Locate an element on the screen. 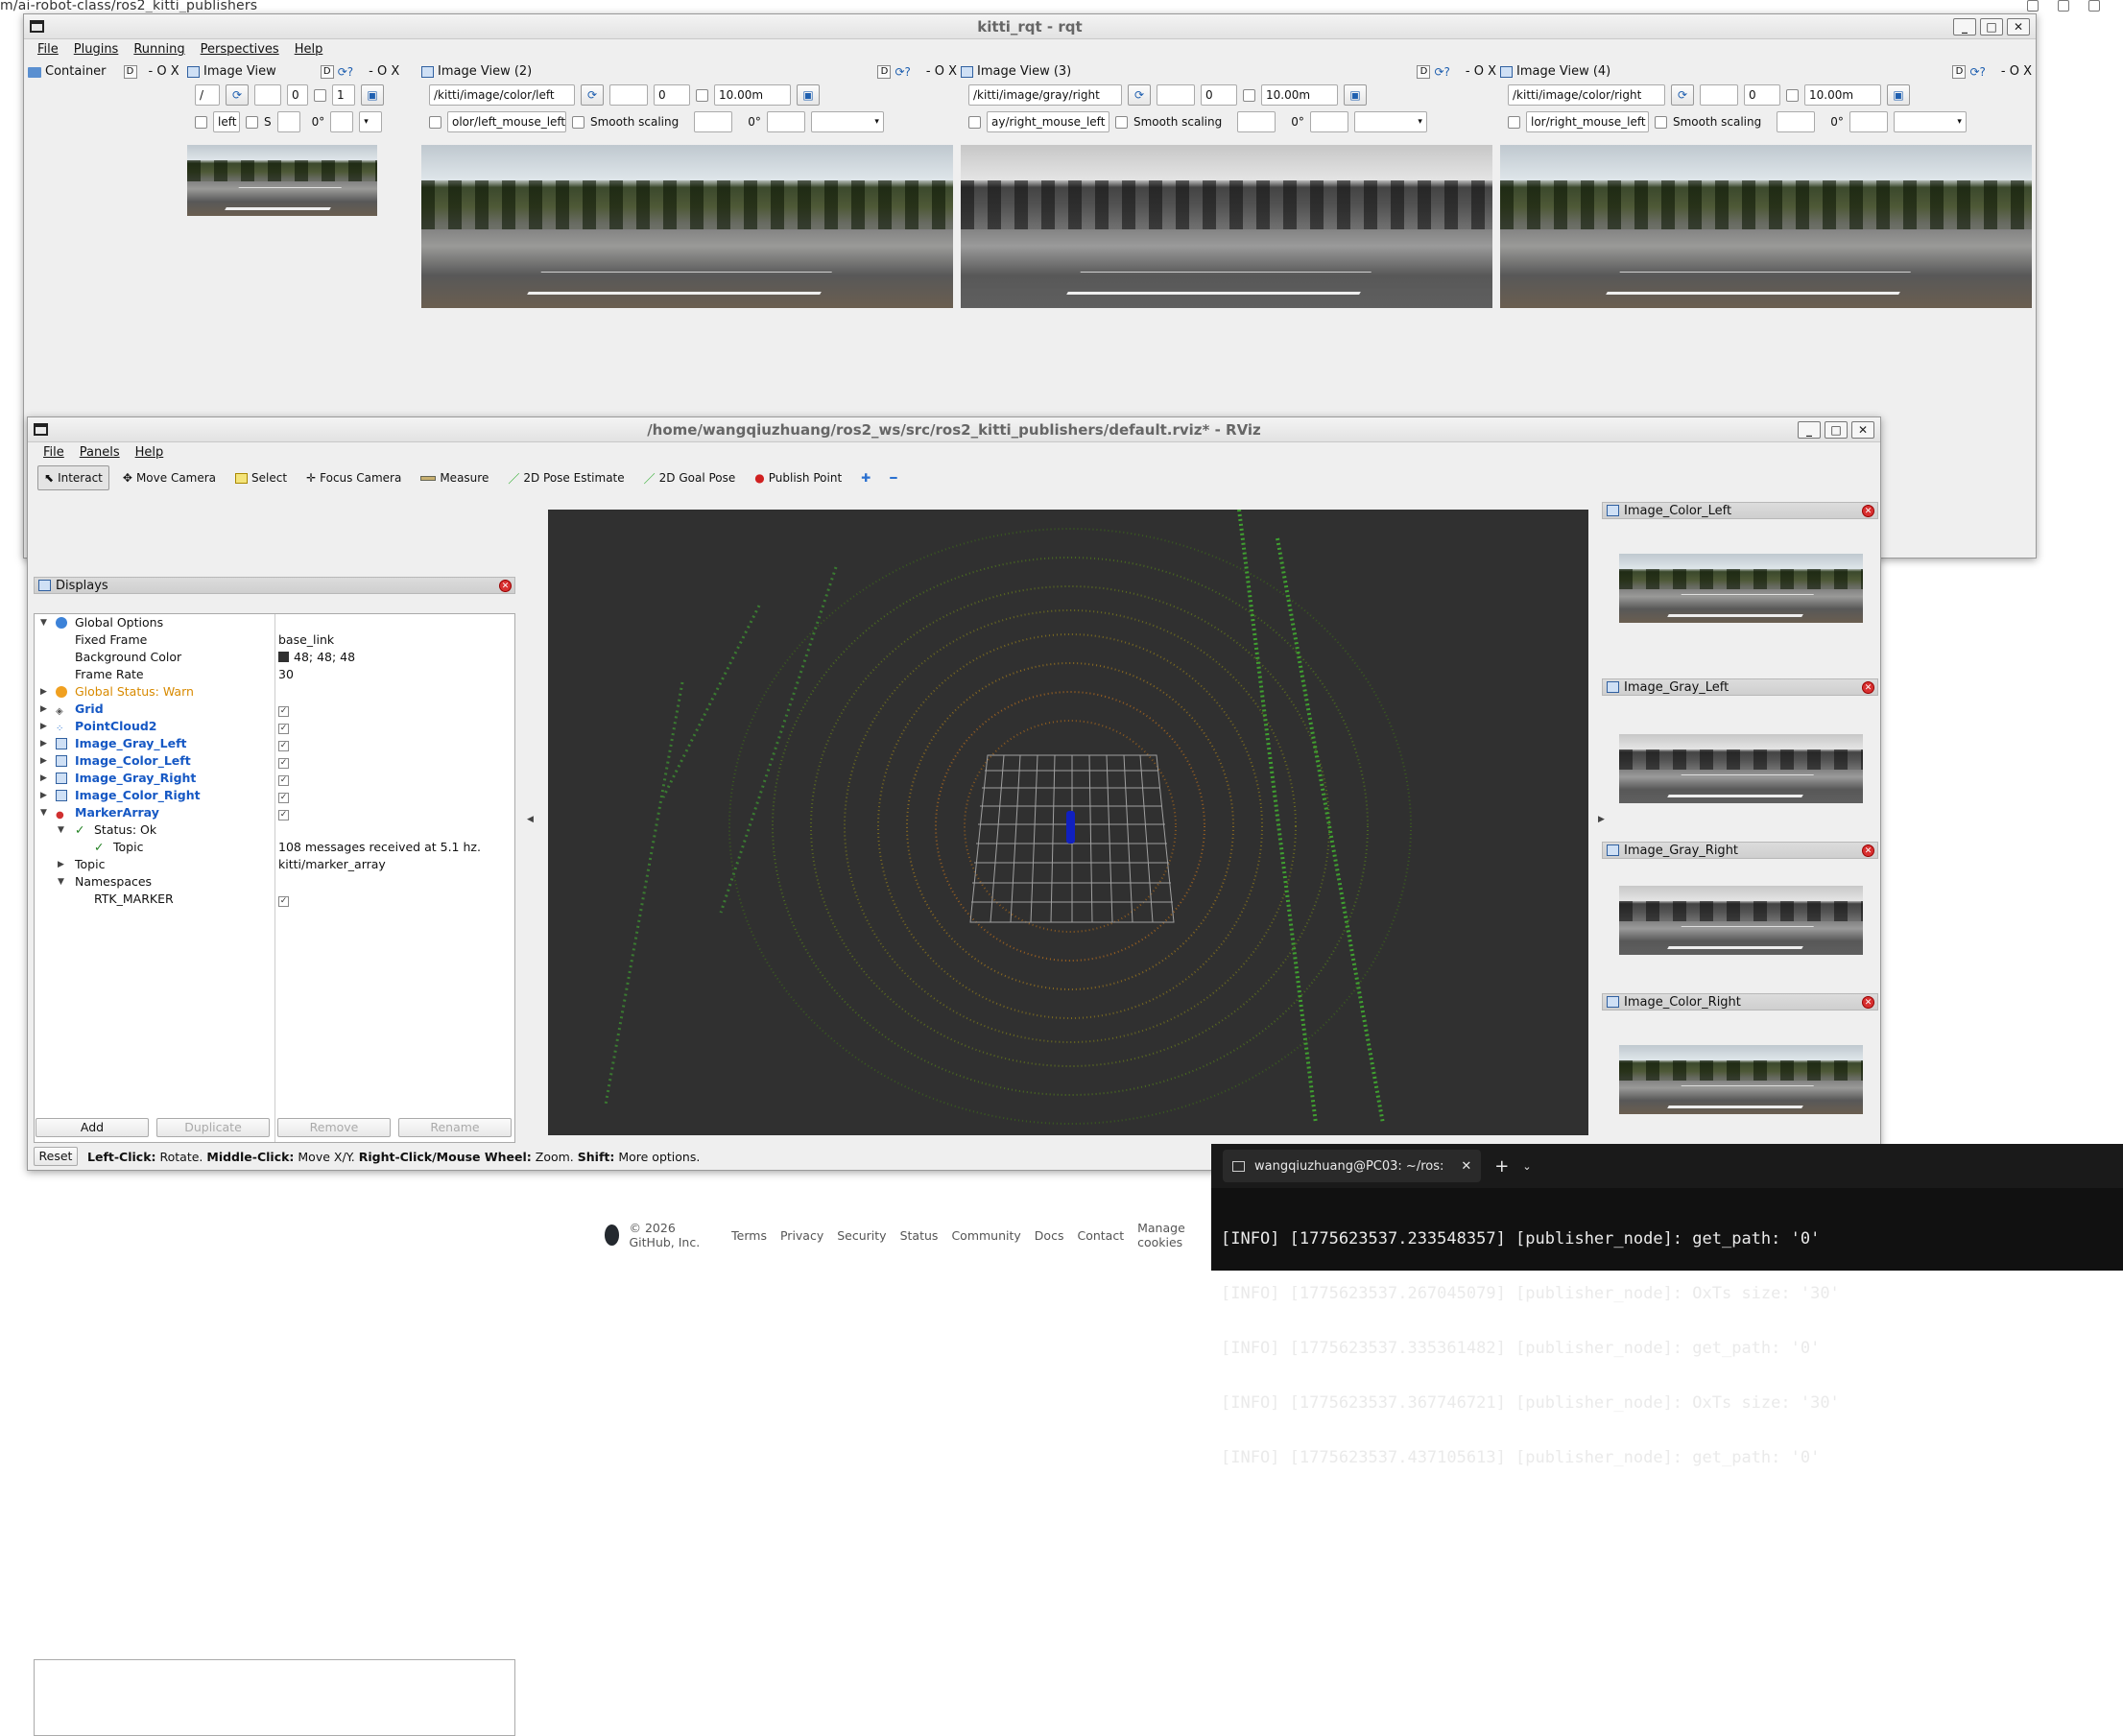 Image resolution: width=2123 pixels, height=1736 pixels. tree-row-rtk-marker: RTK_MARKER ✓ is located at coordinates (274, 899).